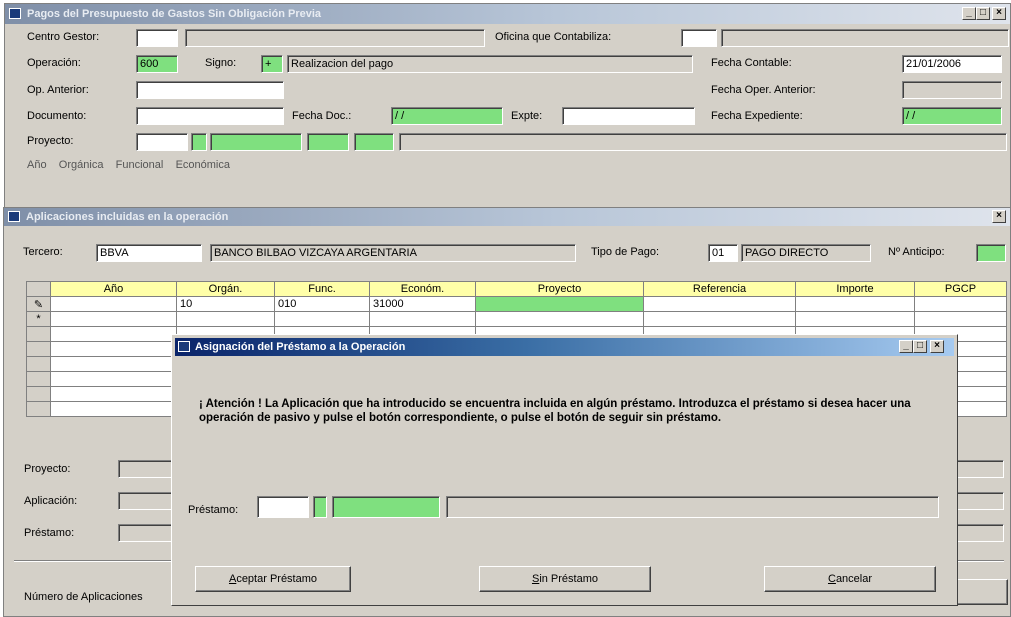  Describe the element at coordinates (213, 510) in the screenshot. I see `dialog-prestamo-label: Préstamo:` at that location.